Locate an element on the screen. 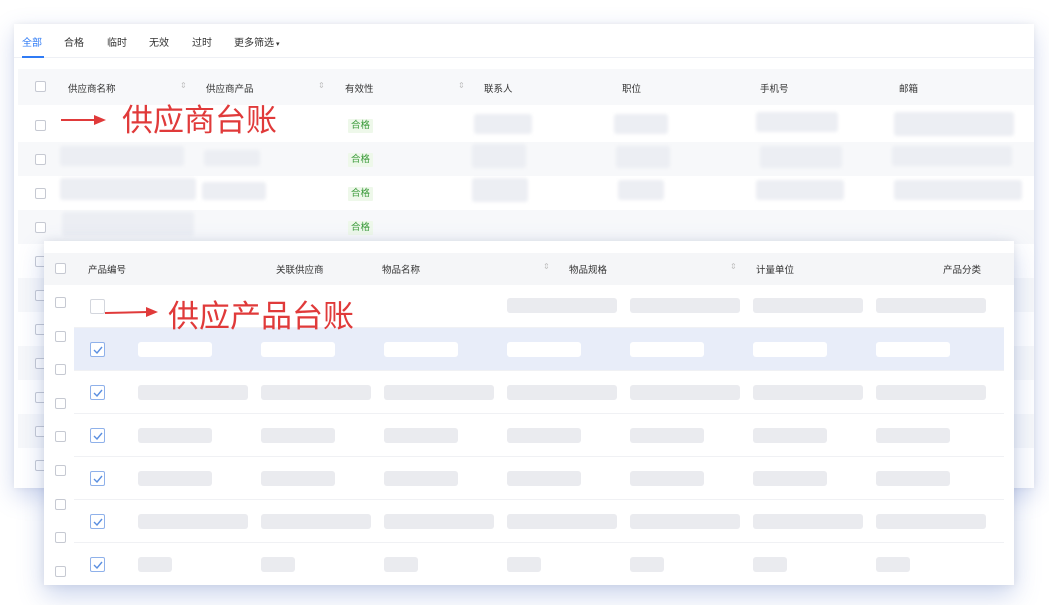 The image size is (1049, 605). caret-down-icon: ▾ is located at coordinates (278, 44).